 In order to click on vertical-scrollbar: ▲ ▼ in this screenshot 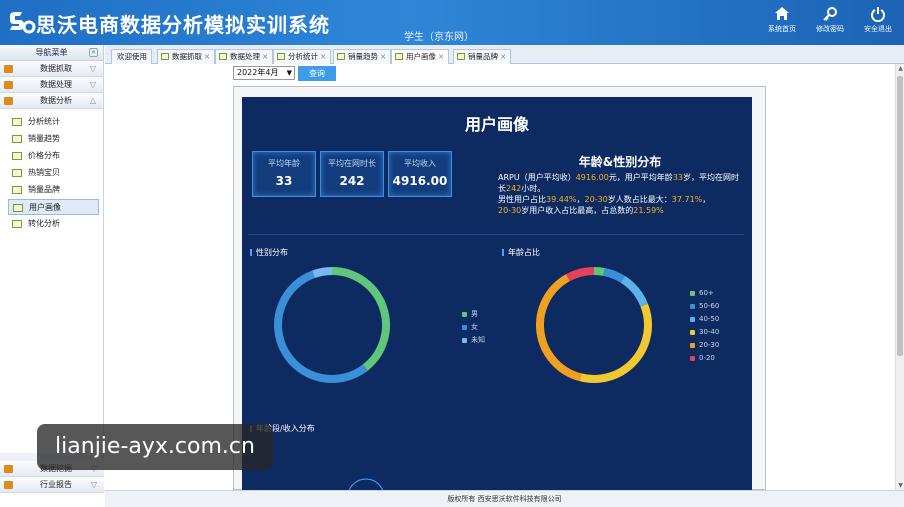, I will do `click(899, 277)`.